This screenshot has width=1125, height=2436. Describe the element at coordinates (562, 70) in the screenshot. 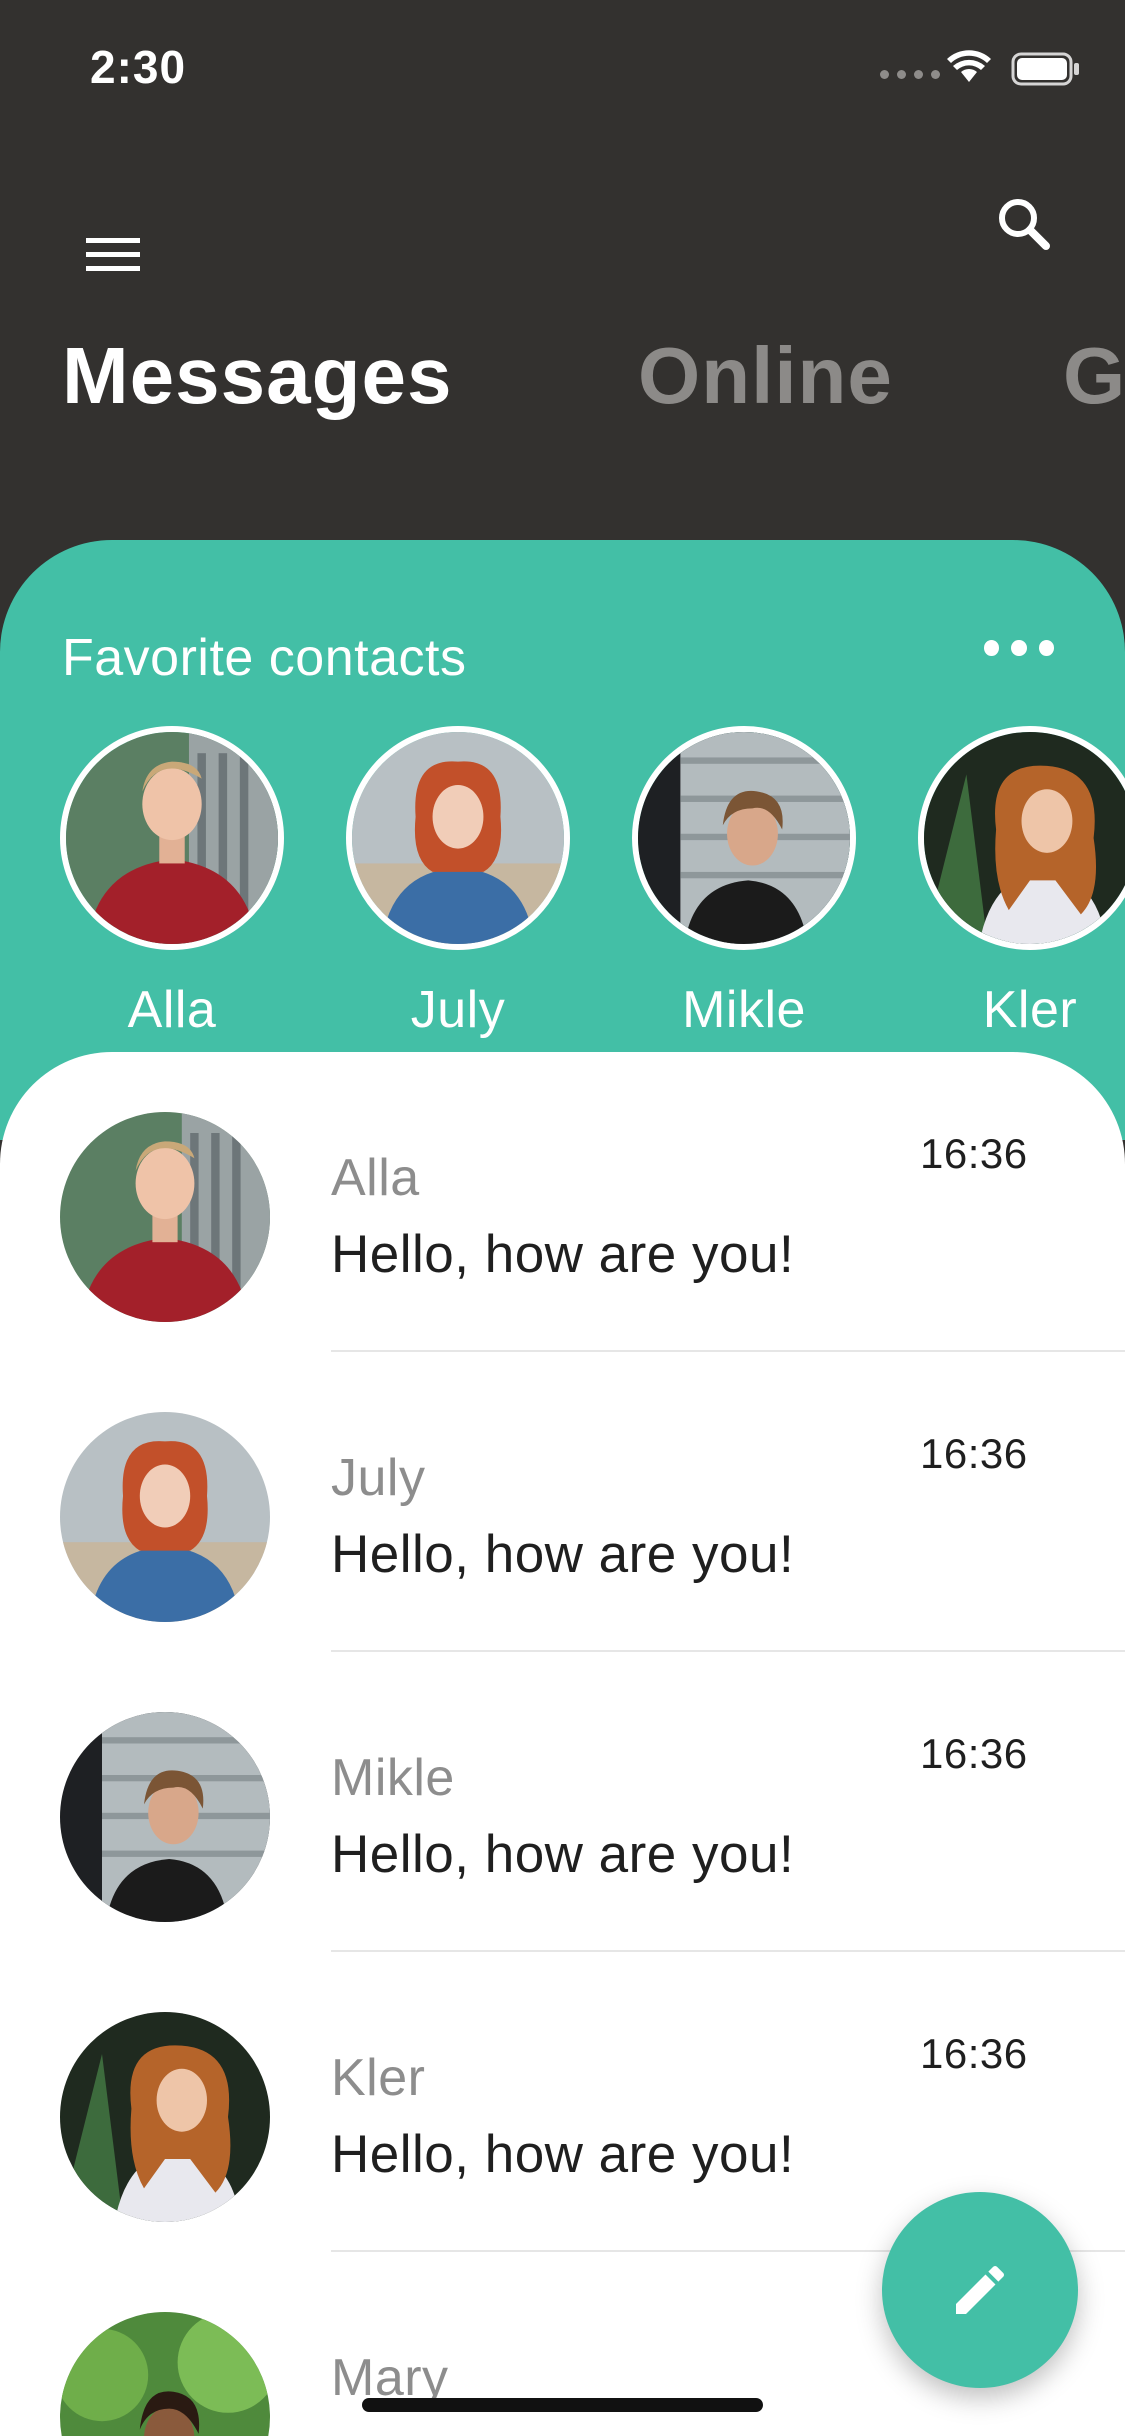

I see `status-bar: 2:30` at that location.